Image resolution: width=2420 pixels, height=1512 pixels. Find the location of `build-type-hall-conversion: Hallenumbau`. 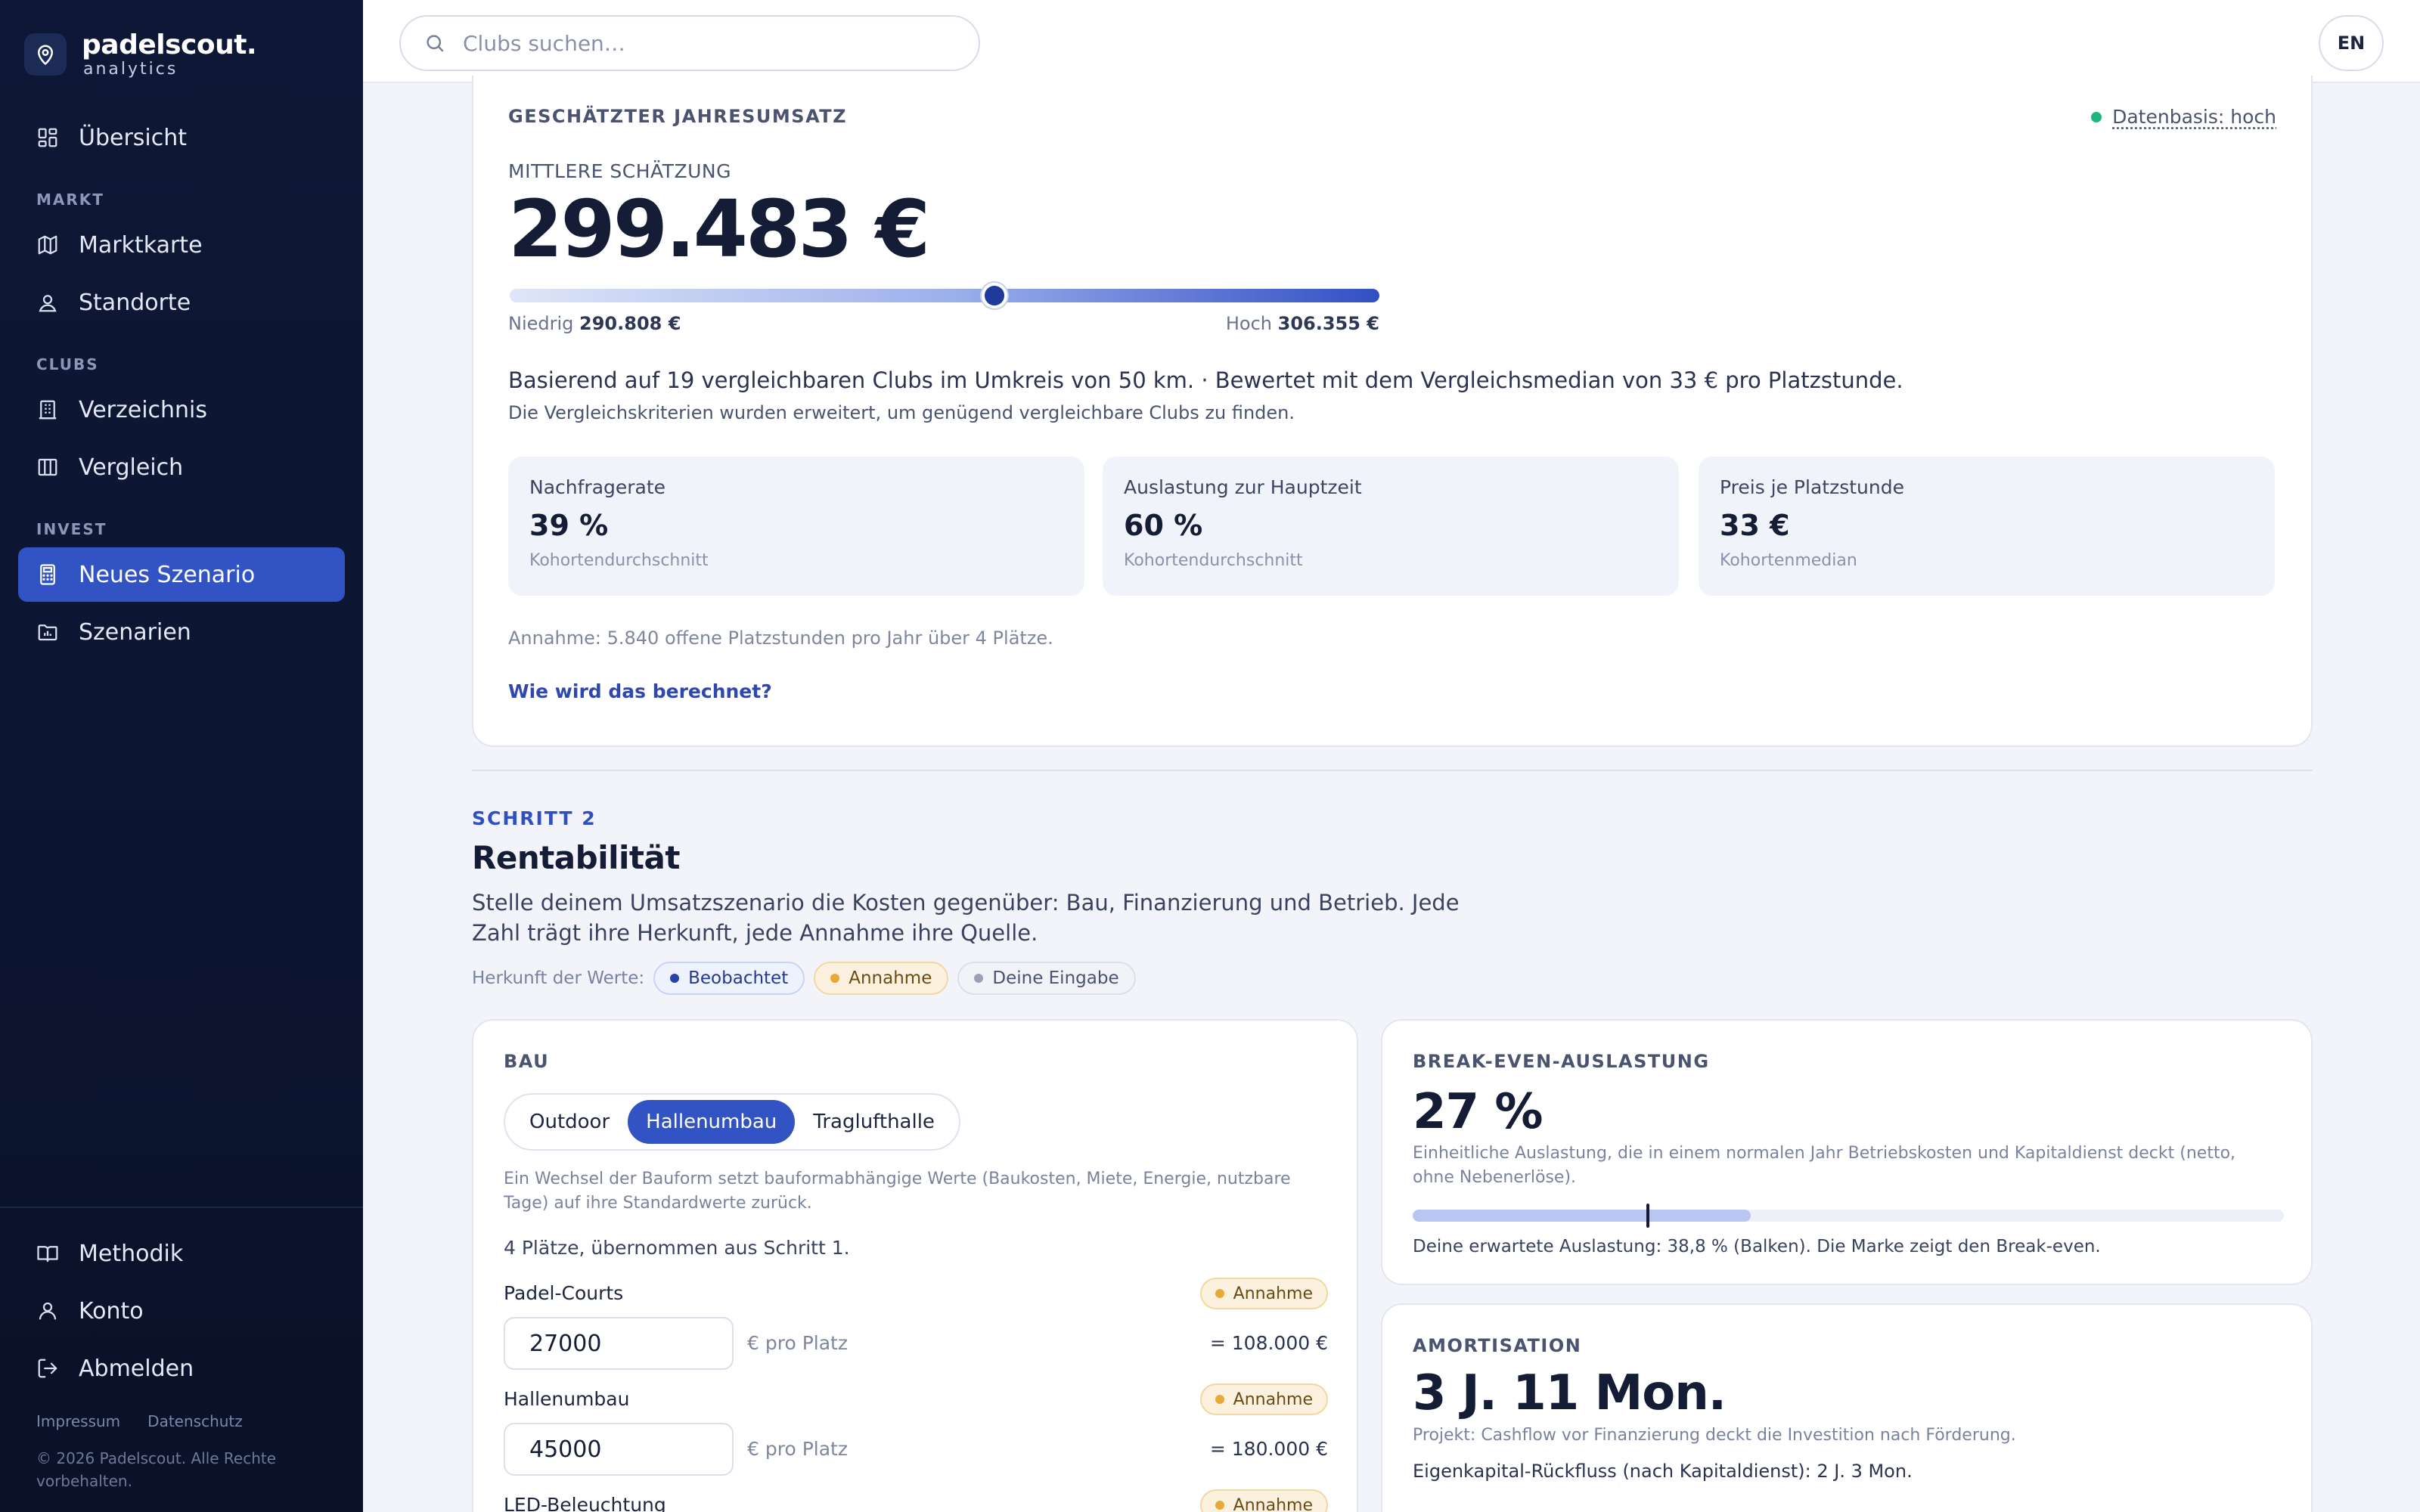

build-type-hall-conversion: Hallenumbau is located at coordinates (712, 1122).